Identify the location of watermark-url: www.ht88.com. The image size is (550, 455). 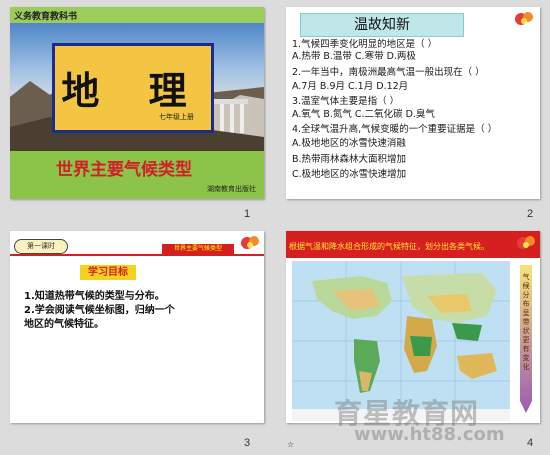
(429, 434).